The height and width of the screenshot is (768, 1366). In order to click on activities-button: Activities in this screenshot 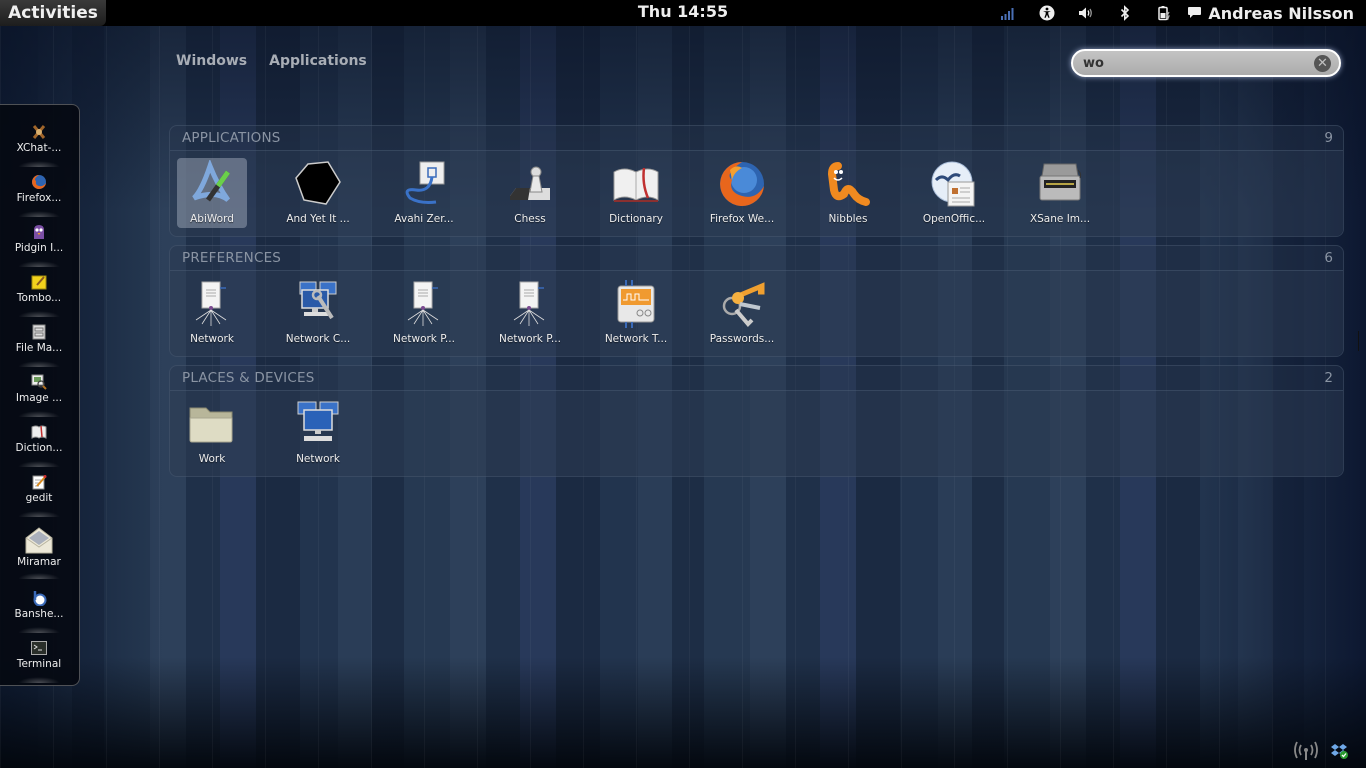, I will do `click(53, 13)`.